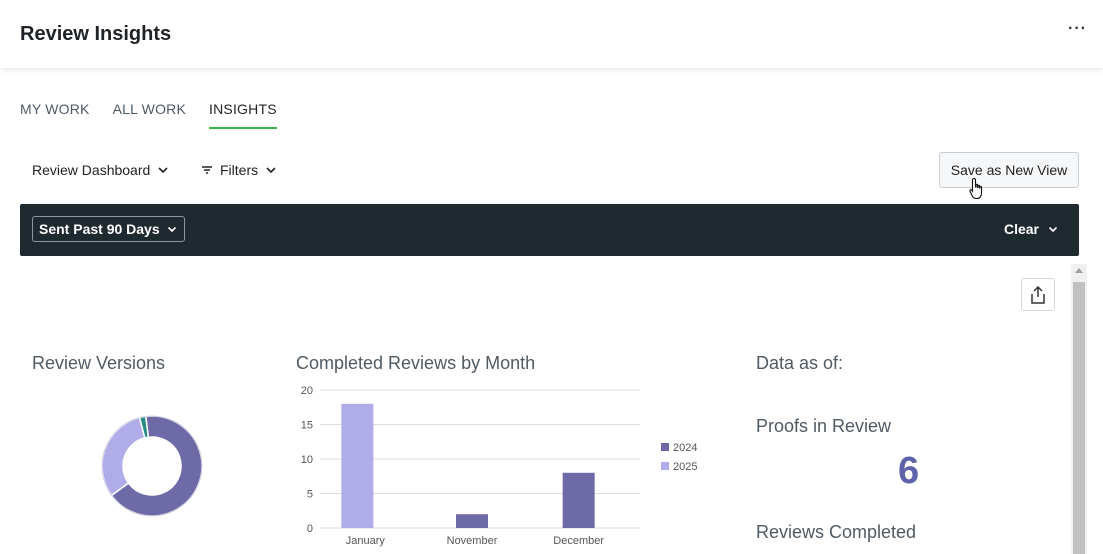 Image resolution: width=1103 pixels, height=554 pixels. Describe the element at coordinates (665, 466) in the screenshot. I see `legend-swatch-2025` at that location.